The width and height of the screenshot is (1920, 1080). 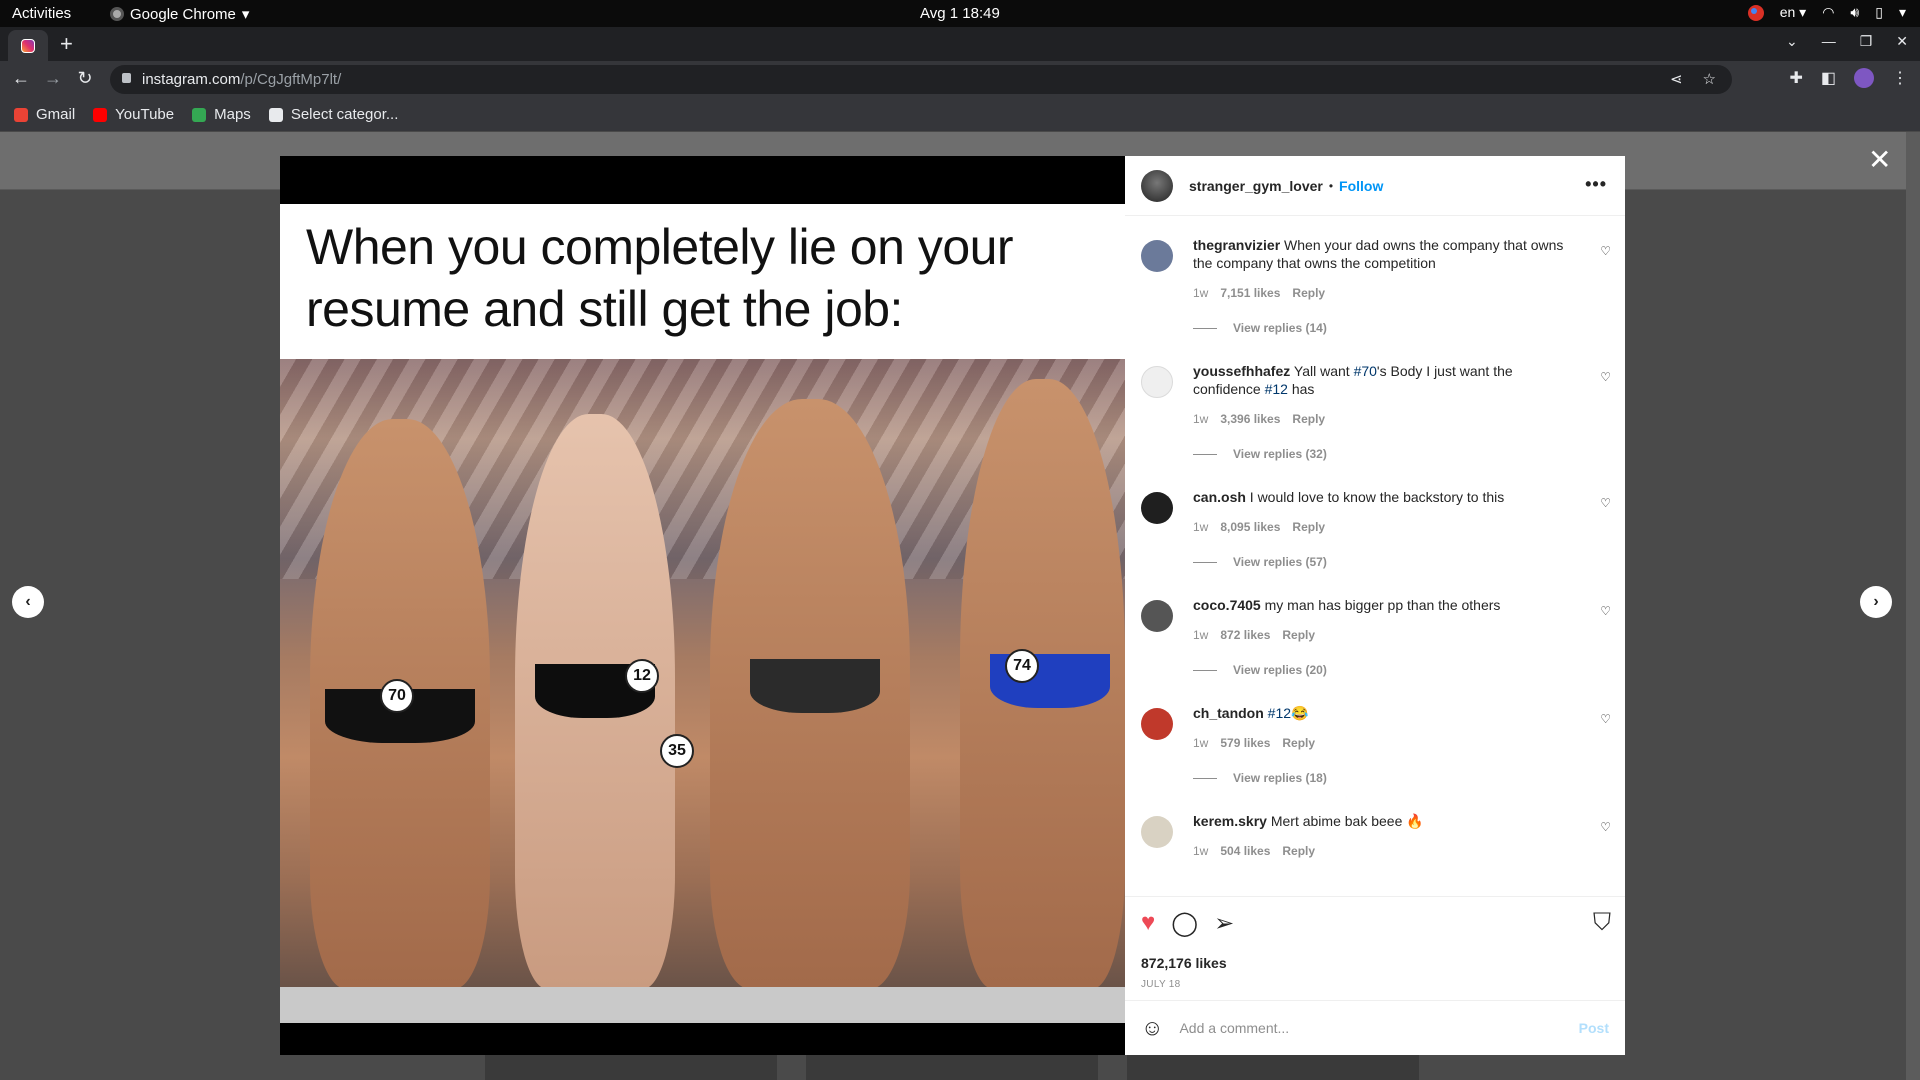 I want to click on commenter-username: can.osh, so click(x=1219, y=497).